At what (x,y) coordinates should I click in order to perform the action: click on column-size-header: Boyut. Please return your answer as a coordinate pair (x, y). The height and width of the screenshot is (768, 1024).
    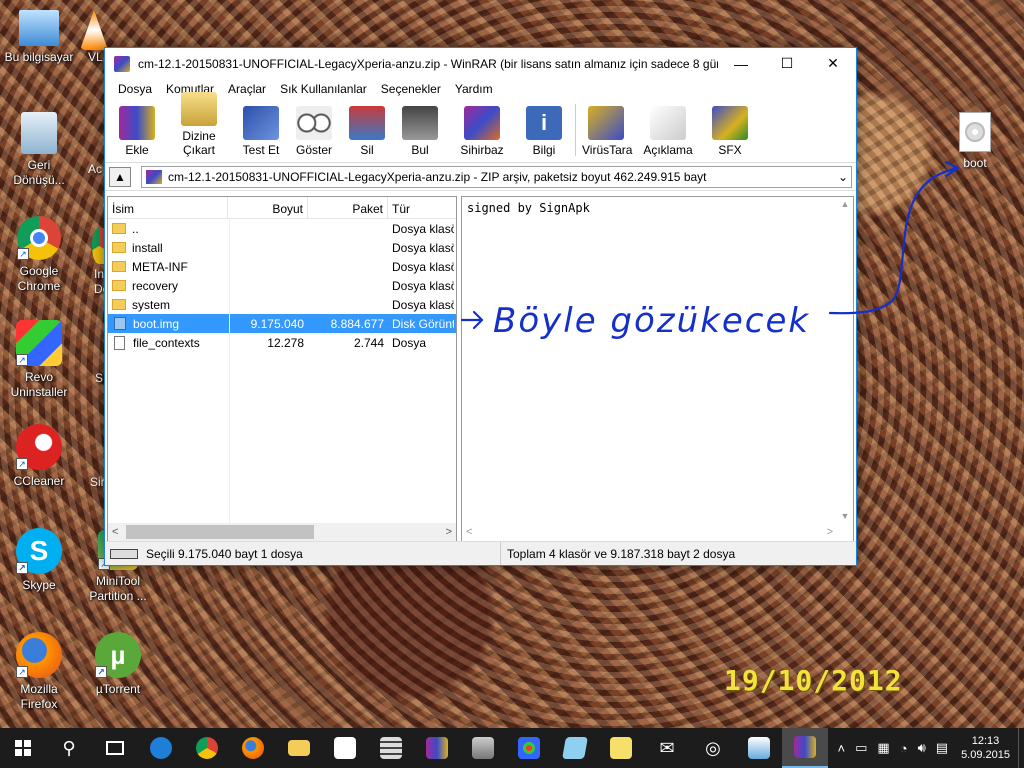
    Looking at the image, I should click on (268, 207).